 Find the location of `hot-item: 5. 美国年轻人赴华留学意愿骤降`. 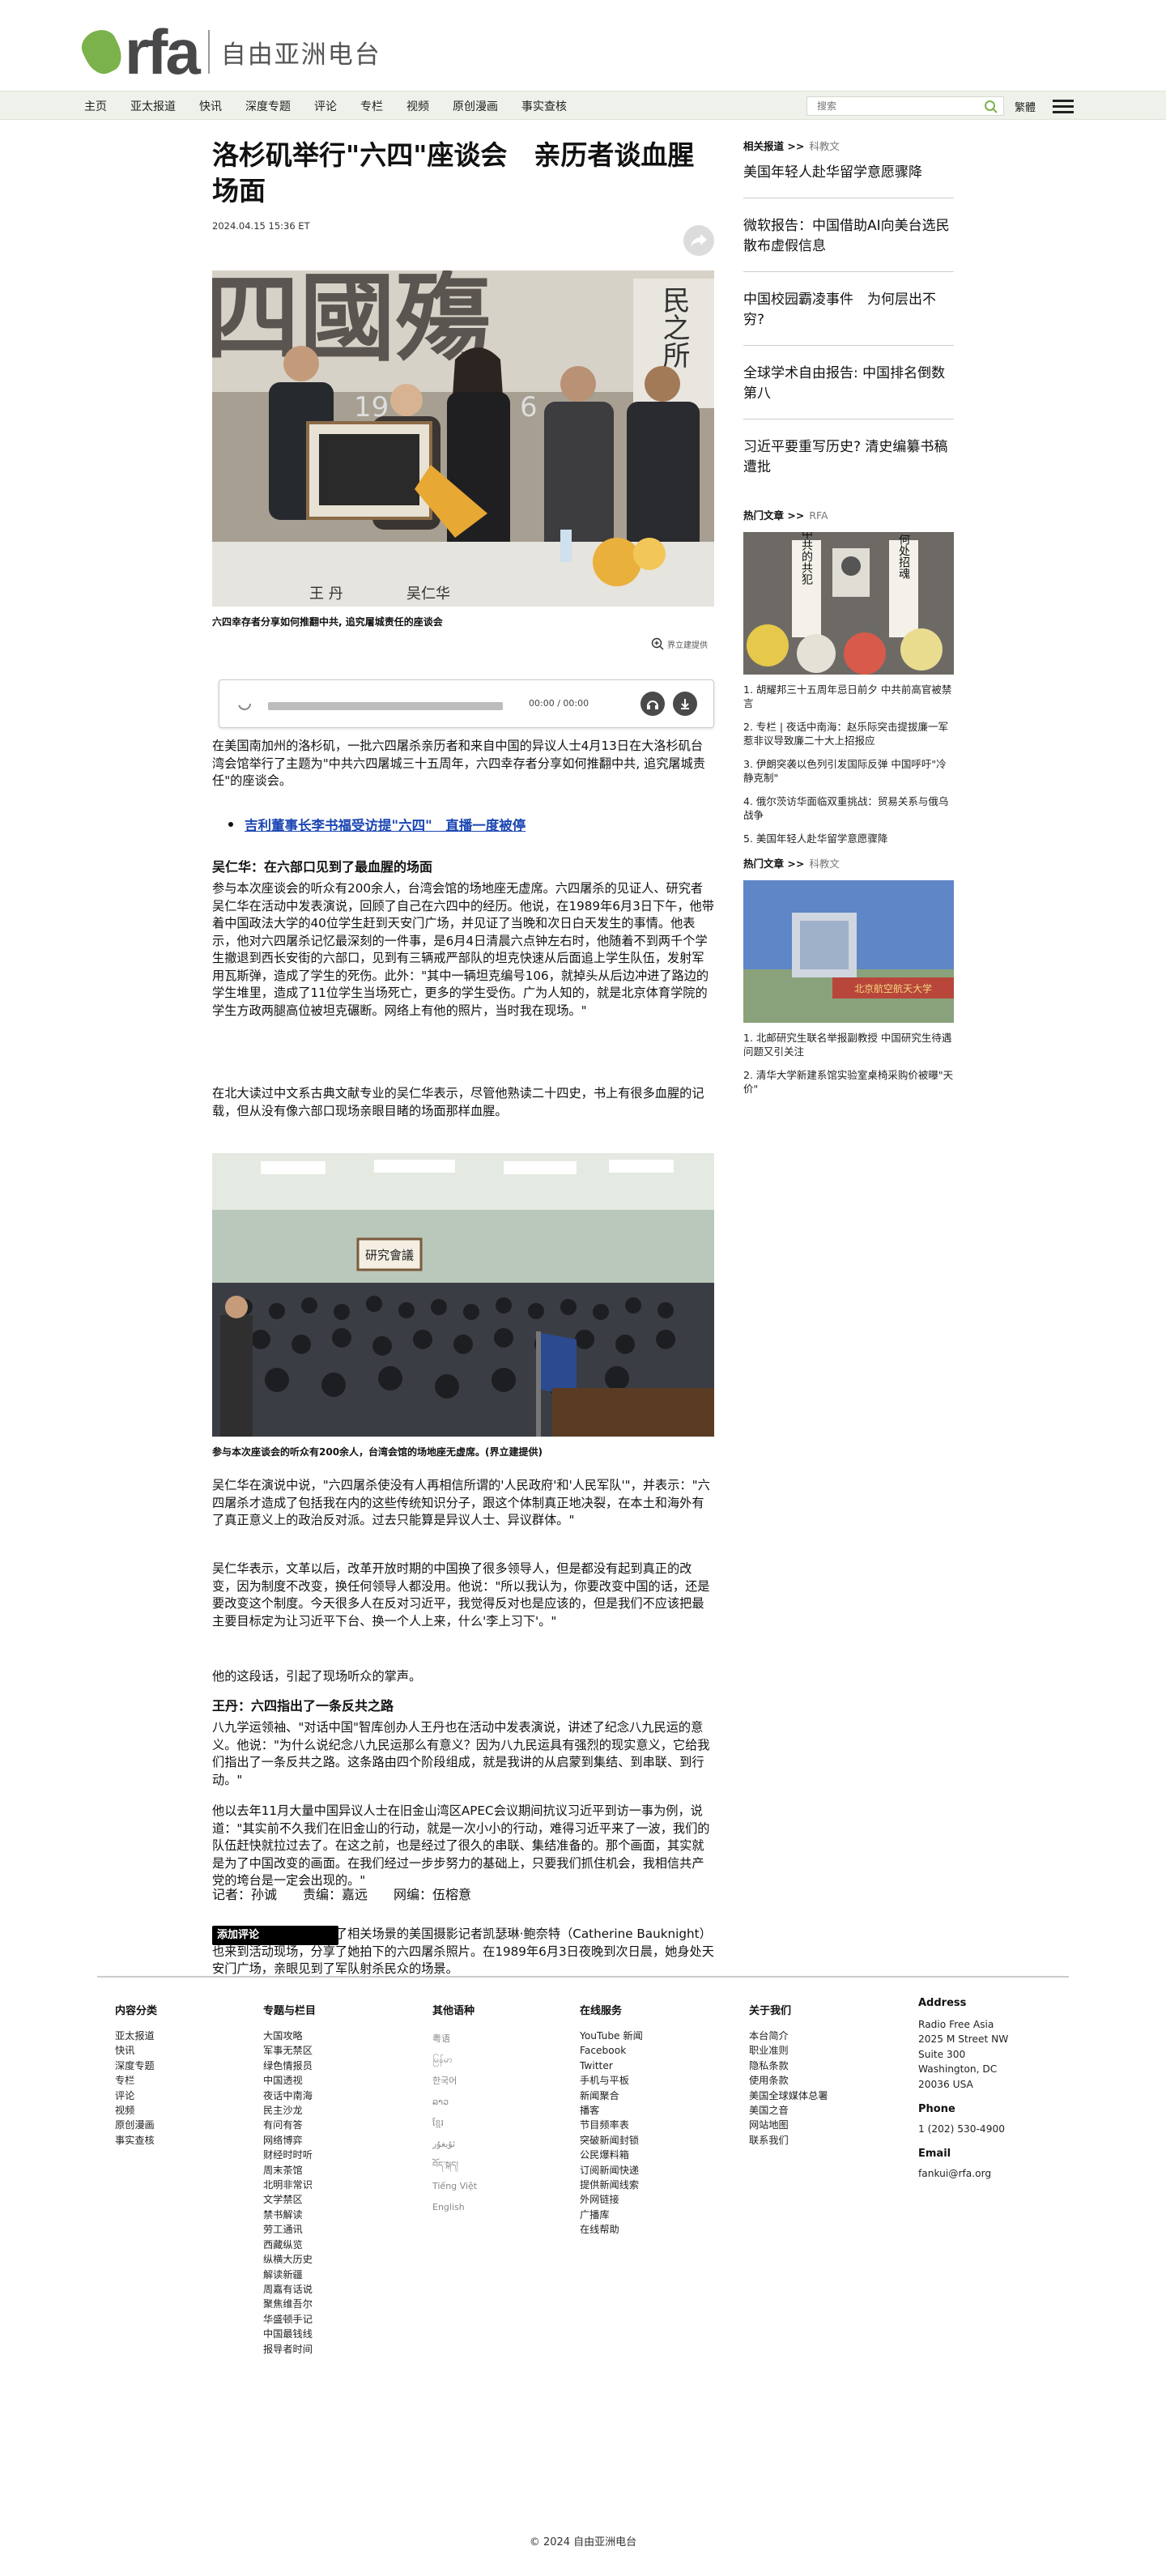

hot-item: 5. 美国年轻人赴华留学意愿骤降 is located at coordinates (848, 838).